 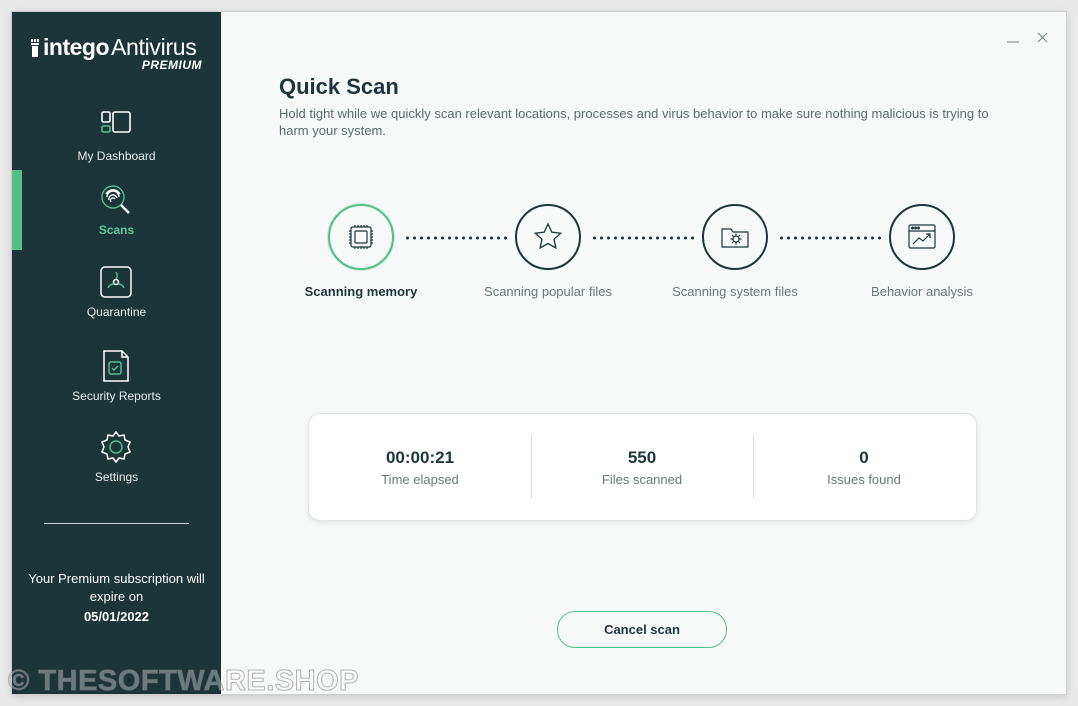 What do you see at coordinates (116, 467) in the screenshot?
I see `sidebar-item-settings: Settings` at bounding box center [116, 467].